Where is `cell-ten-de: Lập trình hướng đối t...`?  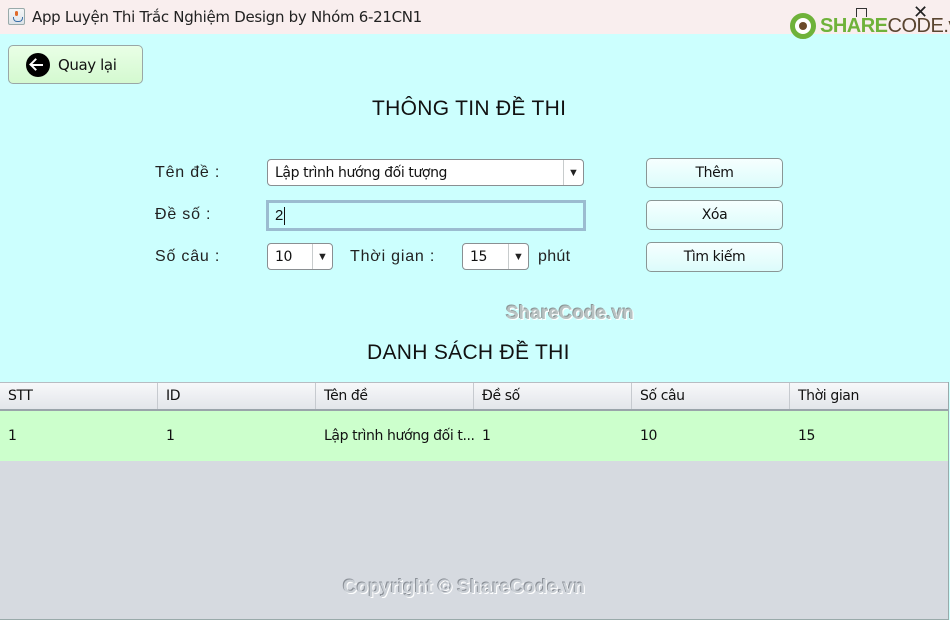 cell-ten-de: Lập trình hướng đối t... is located at coordinates (399, 436).